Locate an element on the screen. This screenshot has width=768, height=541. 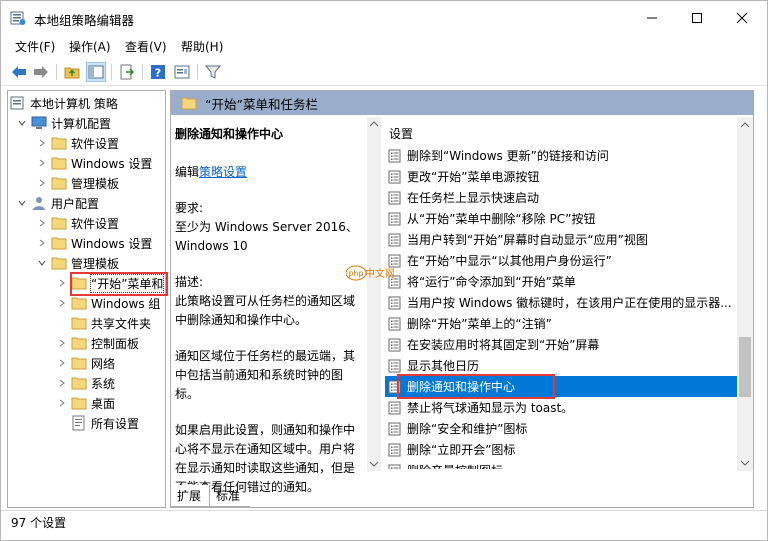
tree-item-label: 桌面 is located at coordinates (103, 403).